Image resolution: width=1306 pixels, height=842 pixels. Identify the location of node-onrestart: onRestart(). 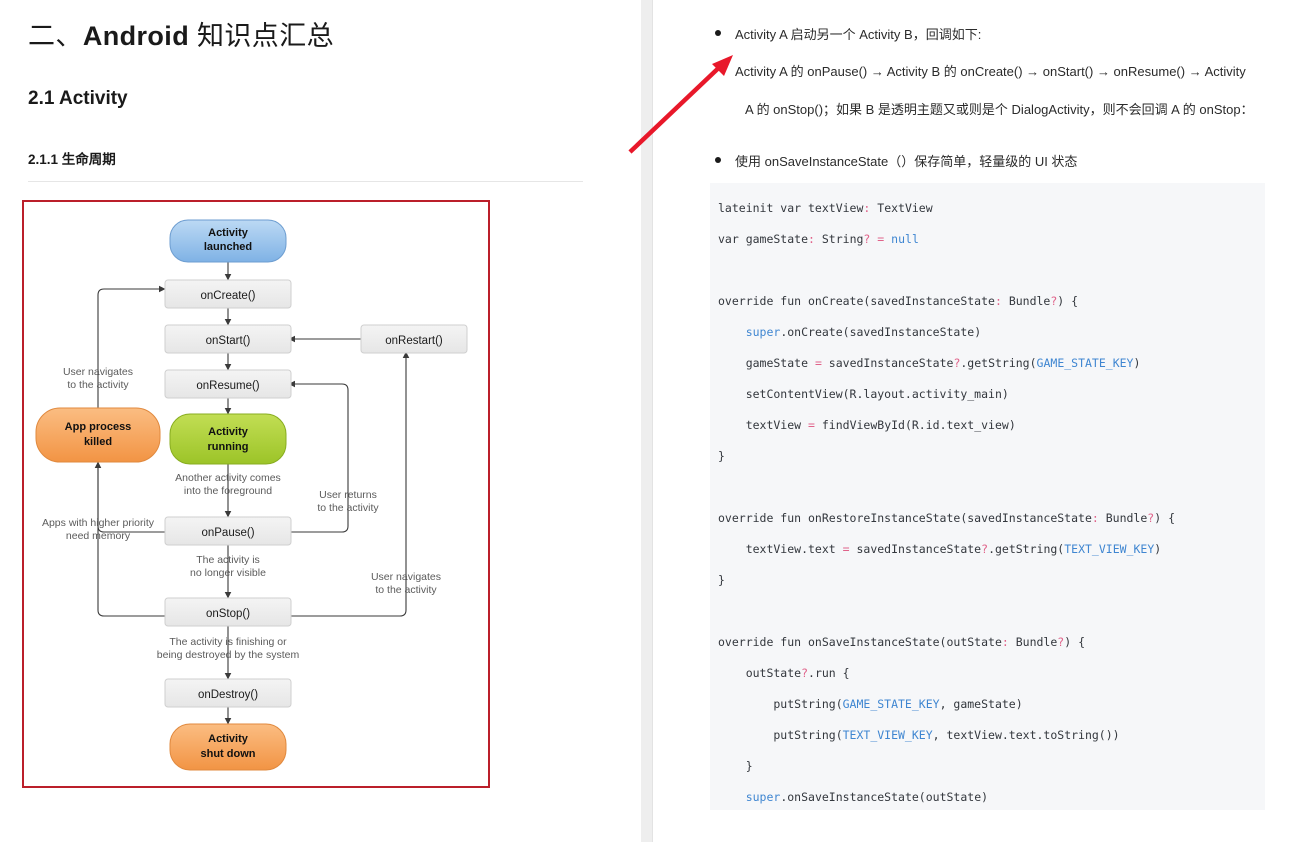
(414, 339).